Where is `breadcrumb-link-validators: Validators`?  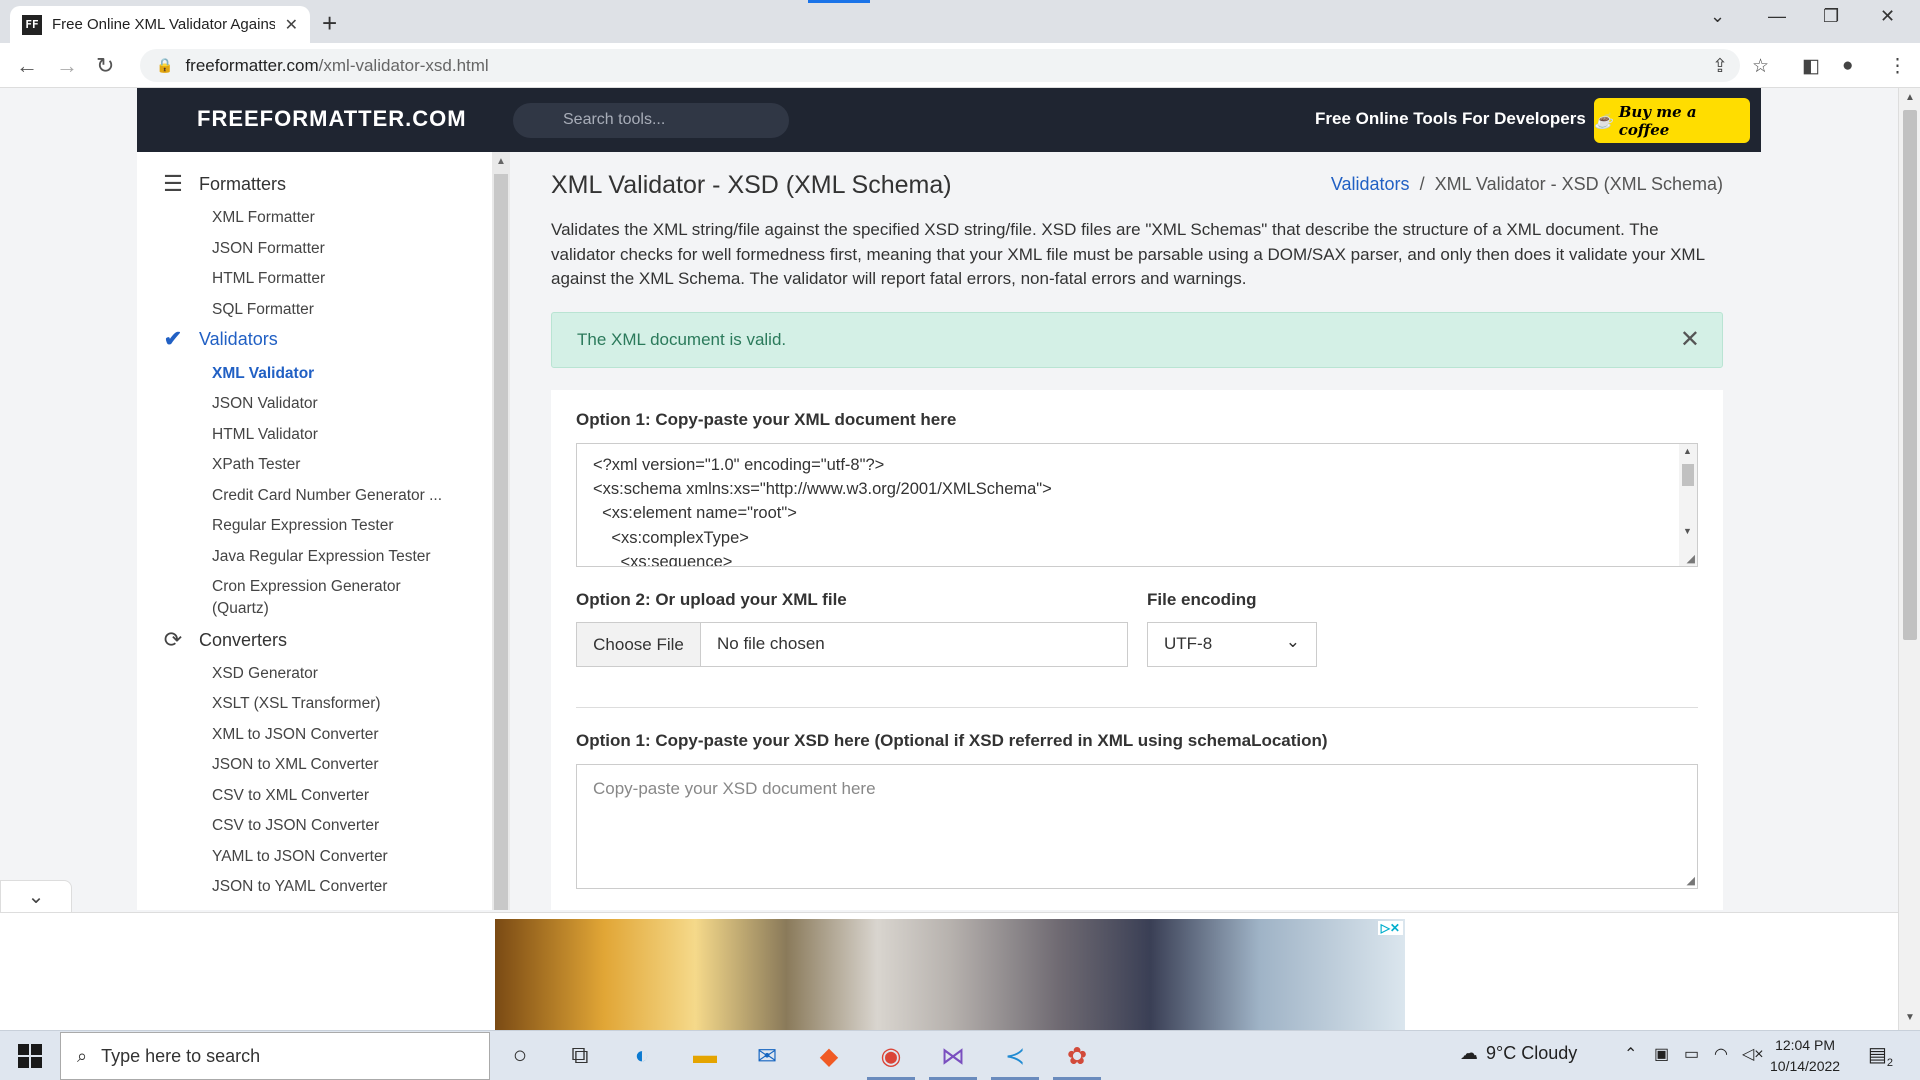
breadcrumb-link-validators: Validators is located at coordinates (1370, 184).